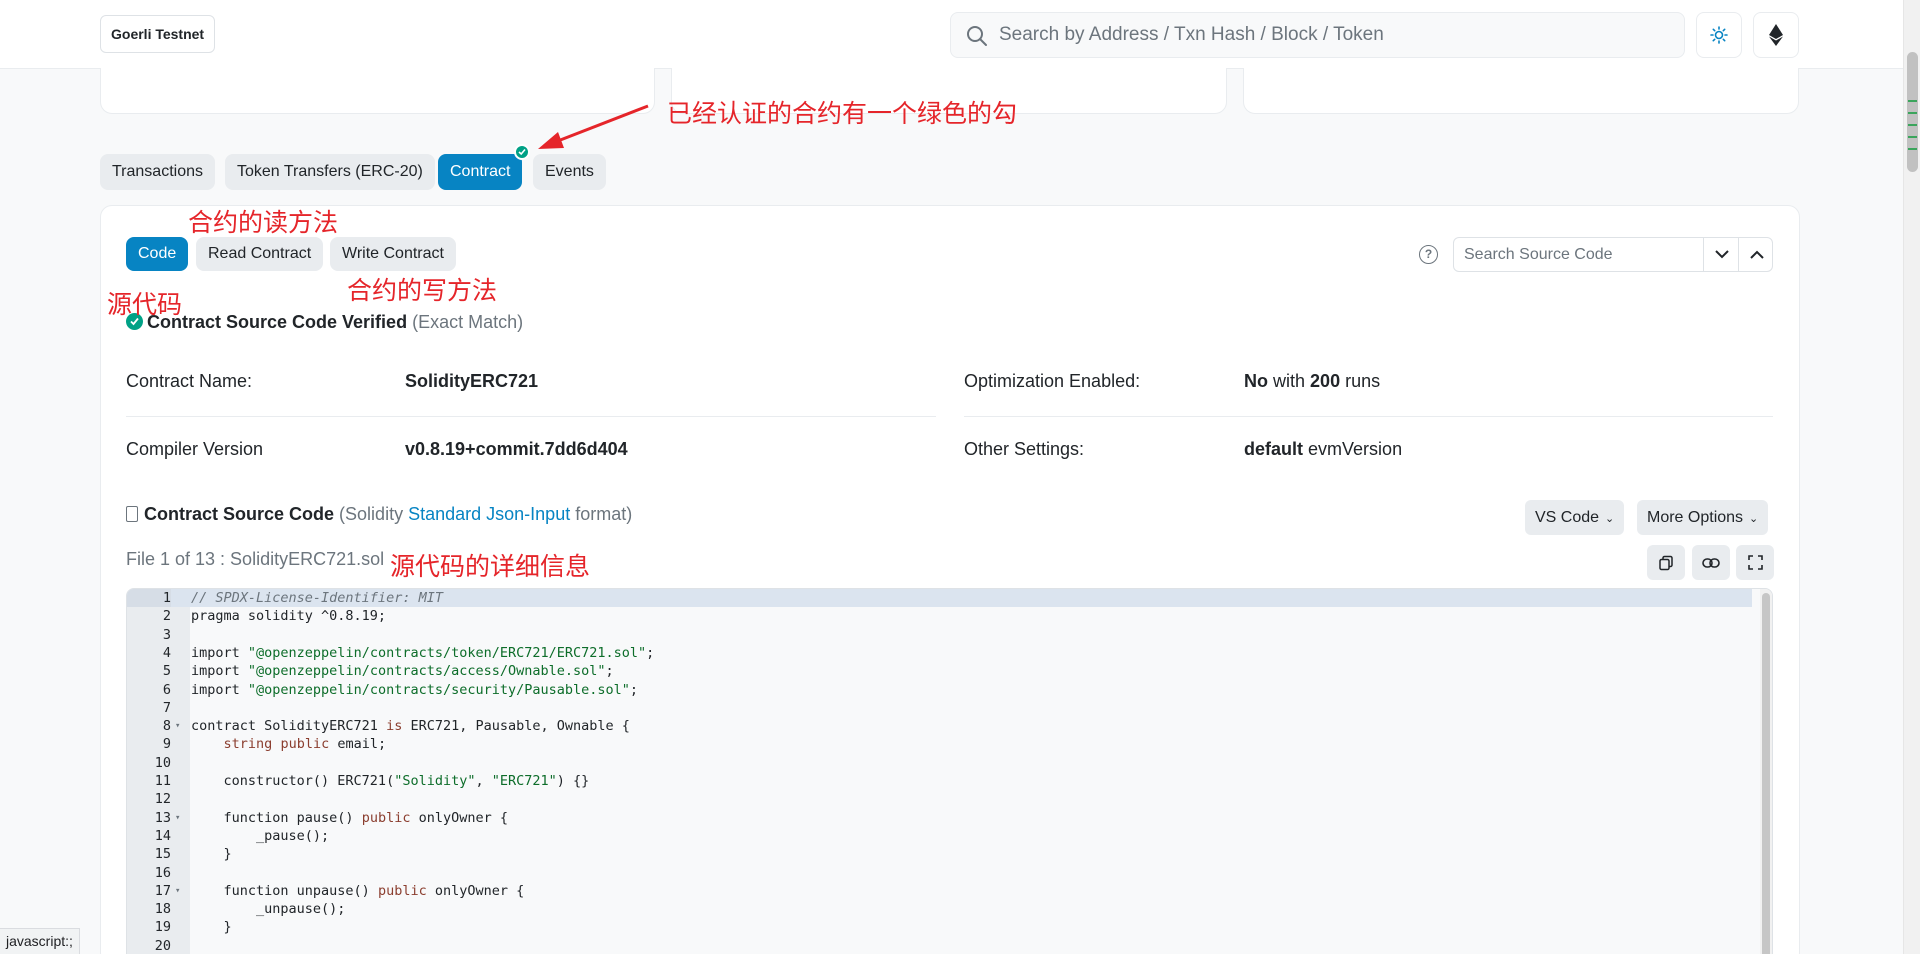 This screenshot has height=954, width=1920. What do you see at coordinates (490, 566) in the screenshot?
I see `annotation-source-detail: 源代码的详细信息` at bounding box center [490, 566].